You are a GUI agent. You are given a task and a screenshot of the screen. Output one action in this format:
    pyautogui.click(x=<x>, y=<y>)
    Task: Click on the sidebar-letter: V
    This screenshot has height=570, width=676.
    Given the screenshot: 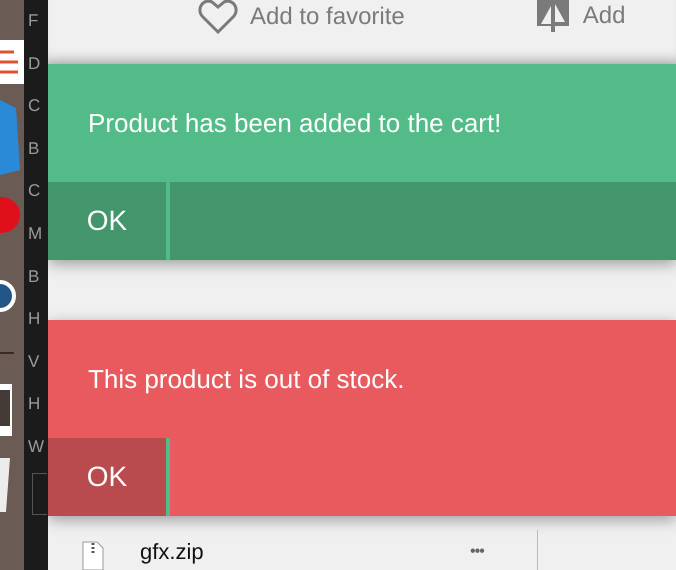 What is the action you would take?
    pyautogui.click(x=34, y=361)
    